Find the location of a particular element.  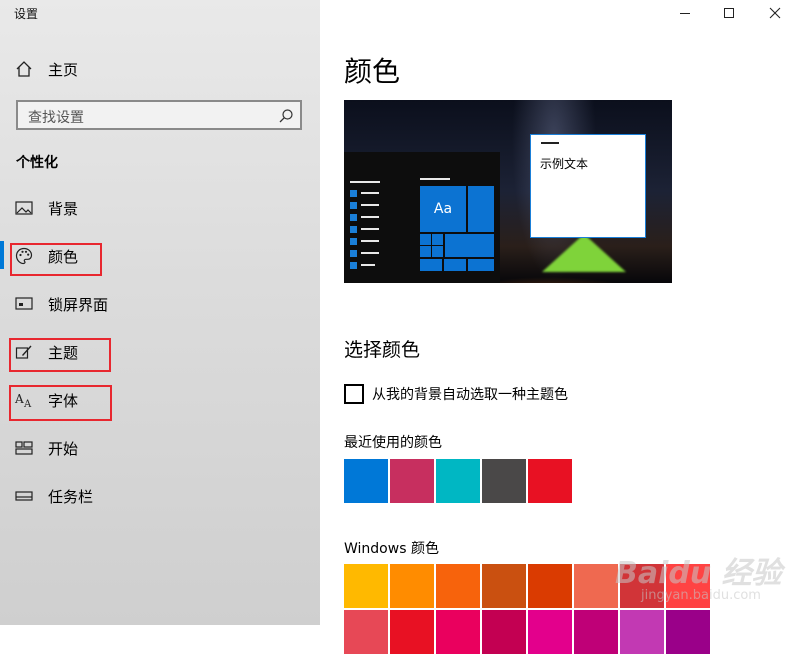

tent-glow is located at coordinates (584, 253).